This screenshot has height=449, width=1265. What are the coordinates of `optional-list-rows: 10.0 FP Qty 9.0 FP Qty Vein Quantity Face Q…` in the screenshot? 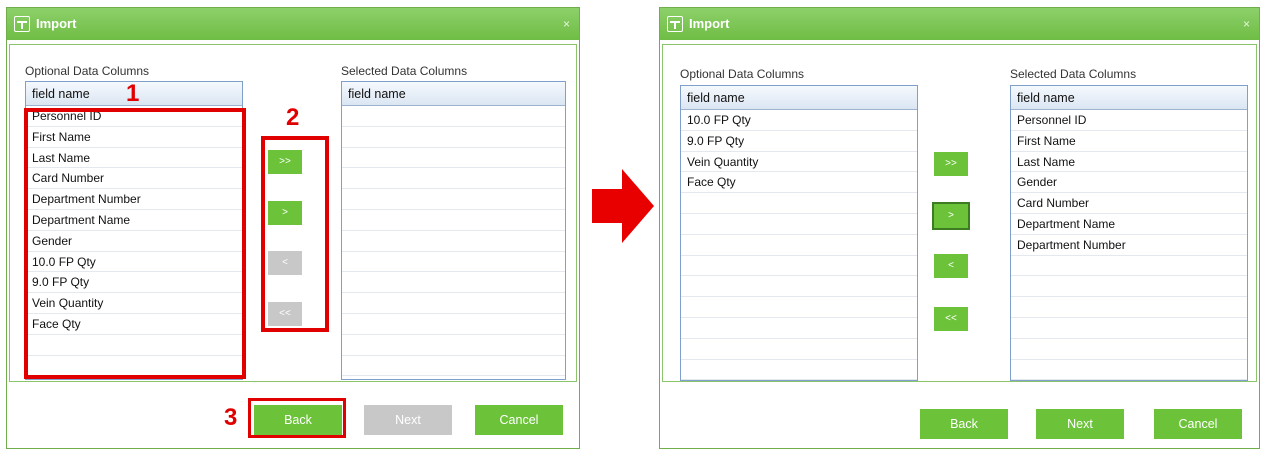 It's located at (799, 245).